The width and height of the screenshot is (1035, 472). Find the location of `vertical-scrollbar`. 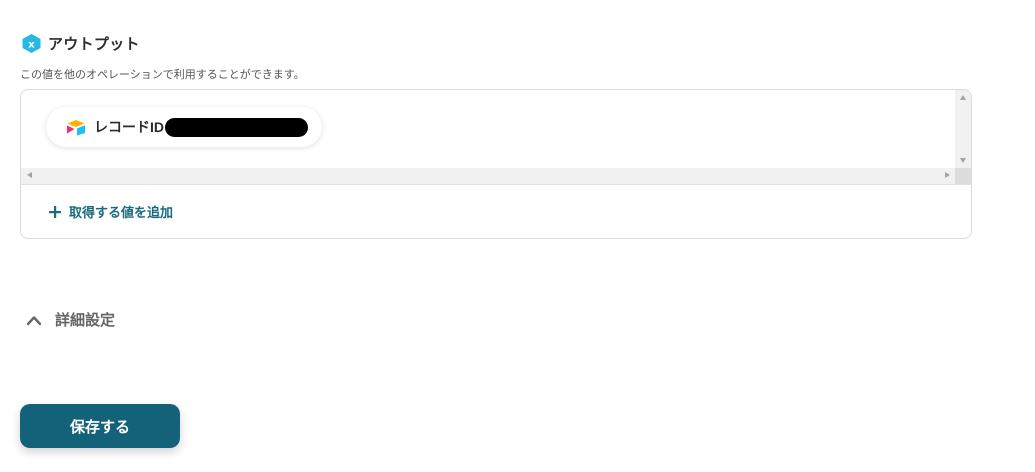

vertical-scrollbar is located at coordinates (963, 129).